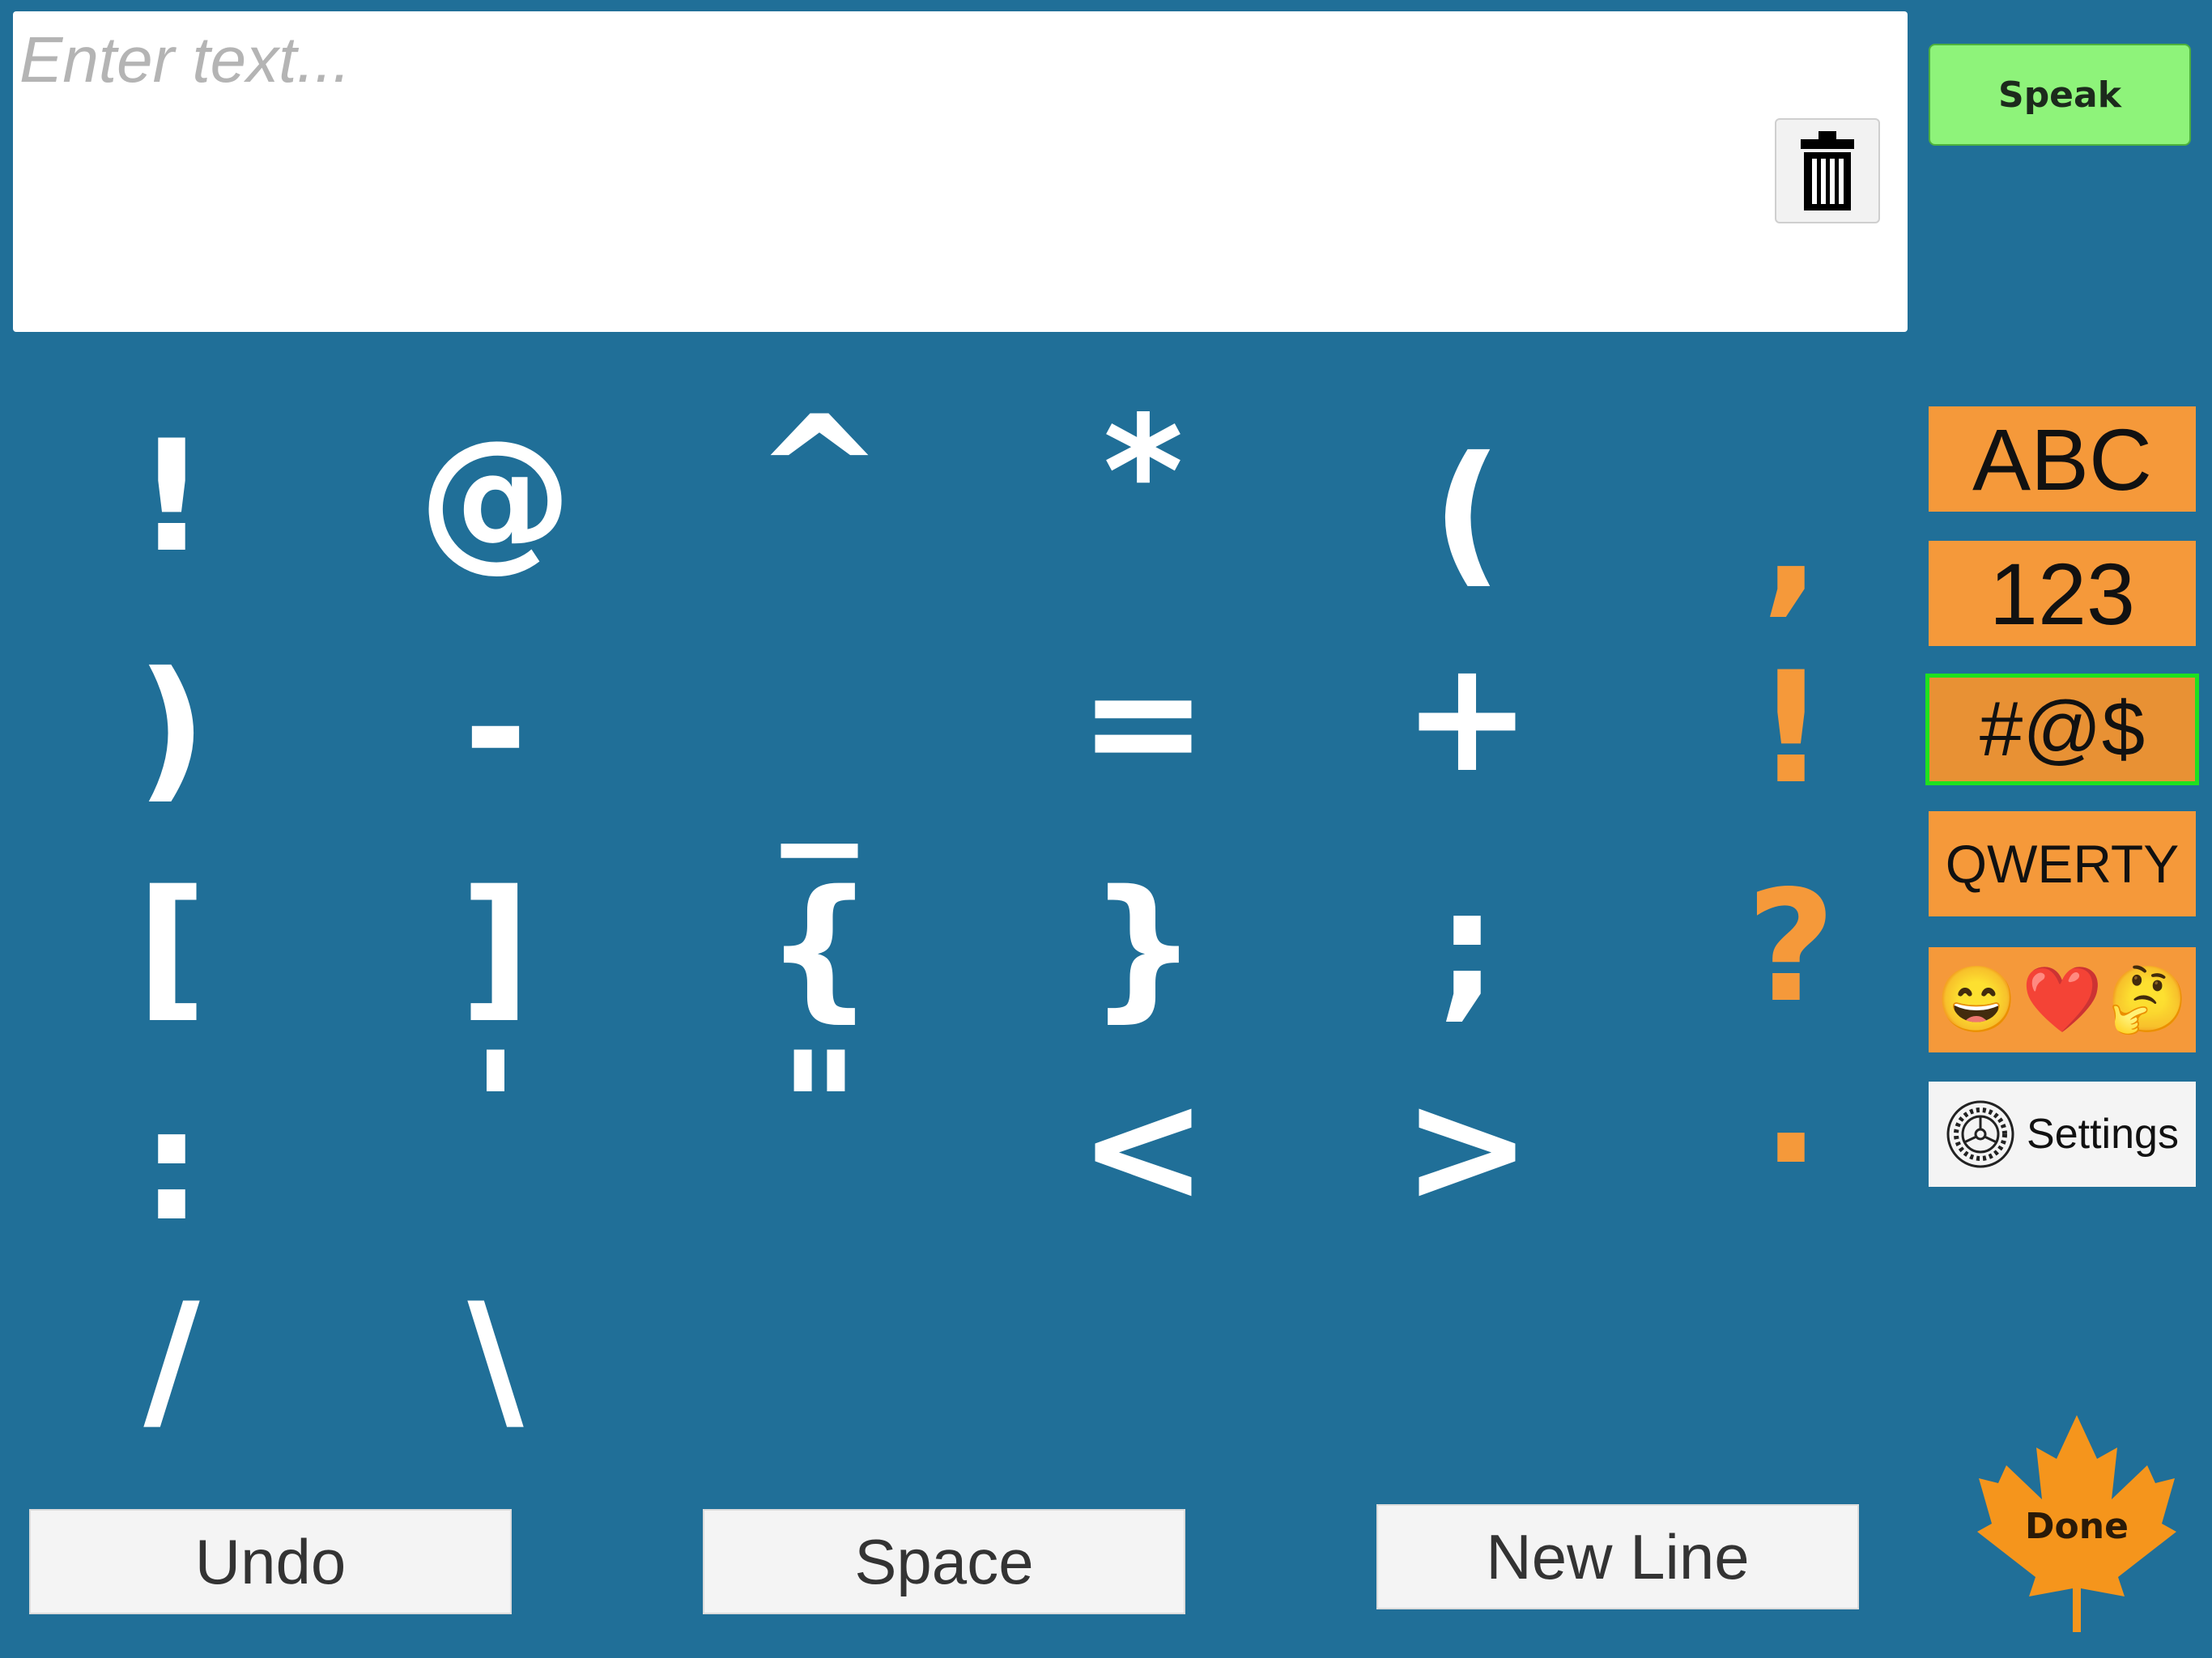  Describe the element at coordinates (172, 947) in the screenshot. I see `key-open-bracket: [` at that location.